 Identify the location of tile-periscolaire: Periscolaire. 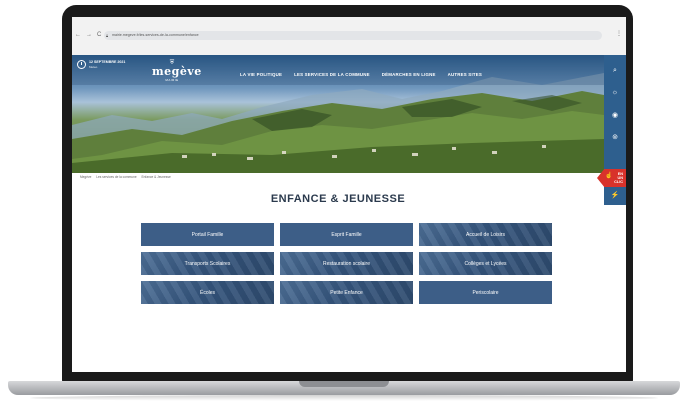
(485, 292).